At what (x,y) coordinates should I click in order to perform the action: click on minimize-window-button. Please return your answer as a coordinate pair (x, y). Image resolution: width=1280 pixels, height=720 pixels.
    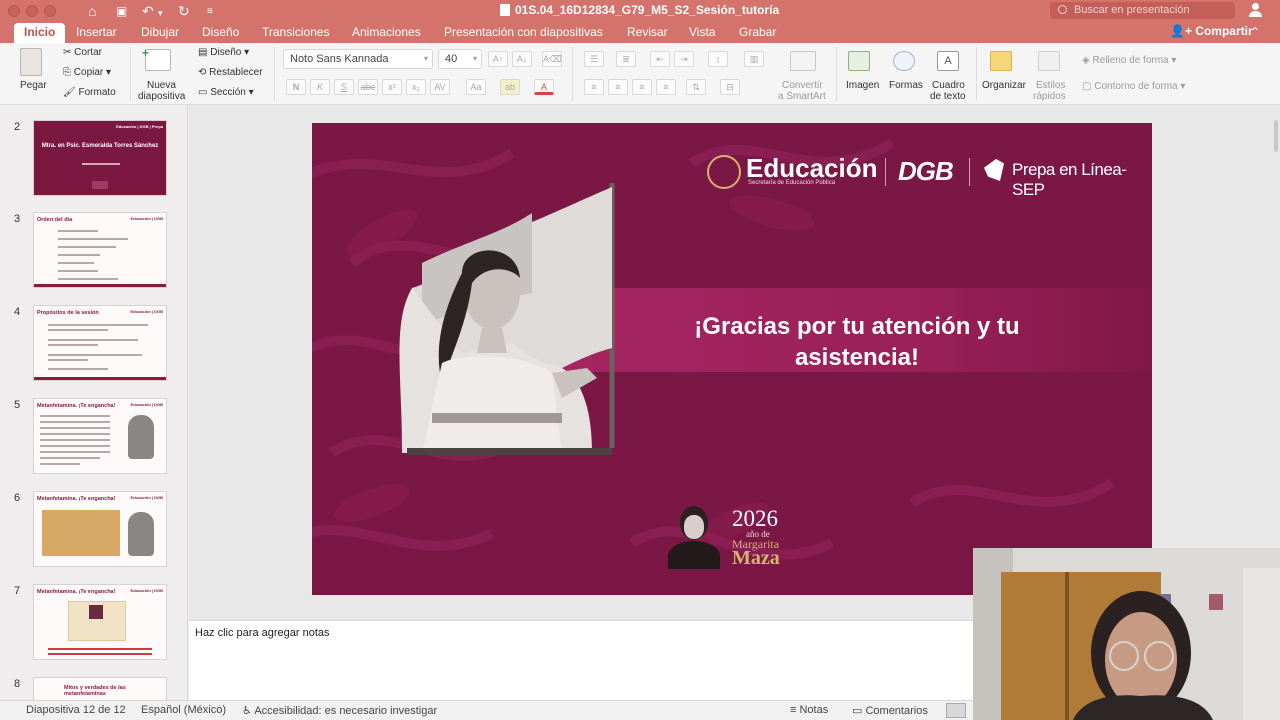
    Looking at the image, I should click on (32, 11).